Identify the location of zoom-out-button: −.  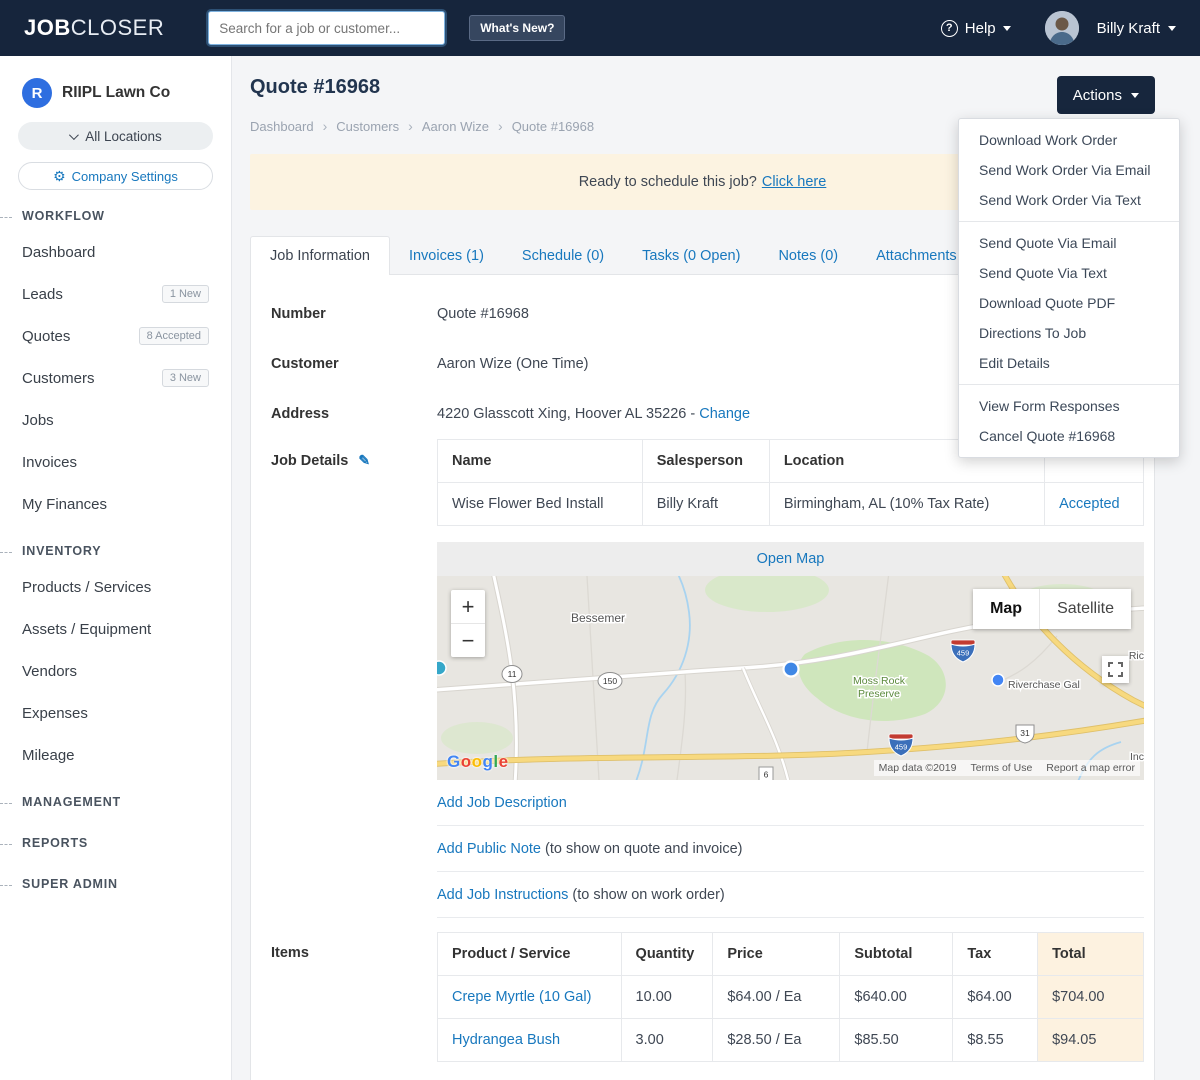
(468, 640).